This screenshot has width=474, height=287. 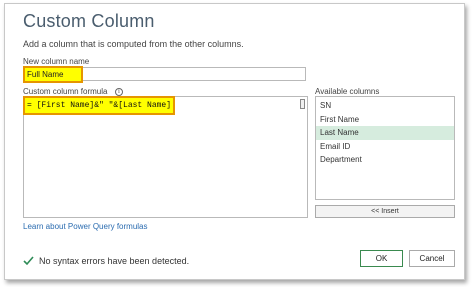 What do you see at coordinates (302, 104) in the screenshot?
I see `formula-scrollbar` at bounding box center [302, 104].